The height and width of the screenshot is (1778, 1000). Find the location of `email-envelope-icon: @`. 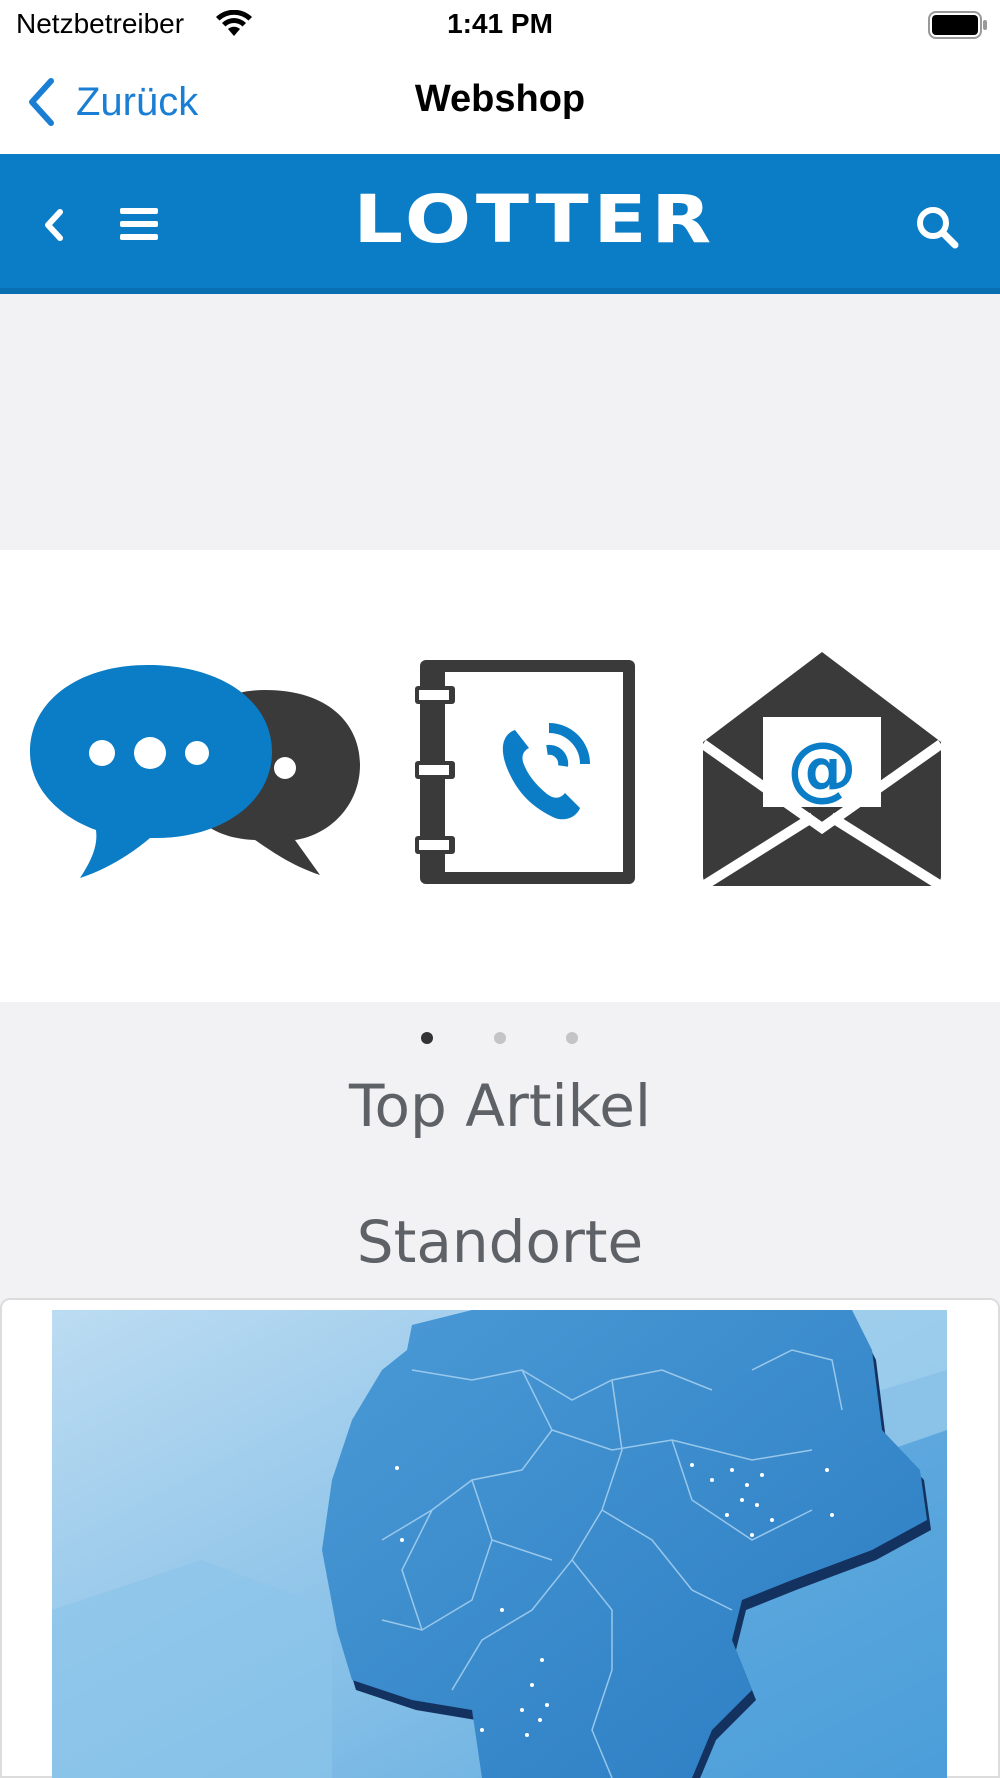

email-envelope-icon: @ is located at coordinates (822, 770).